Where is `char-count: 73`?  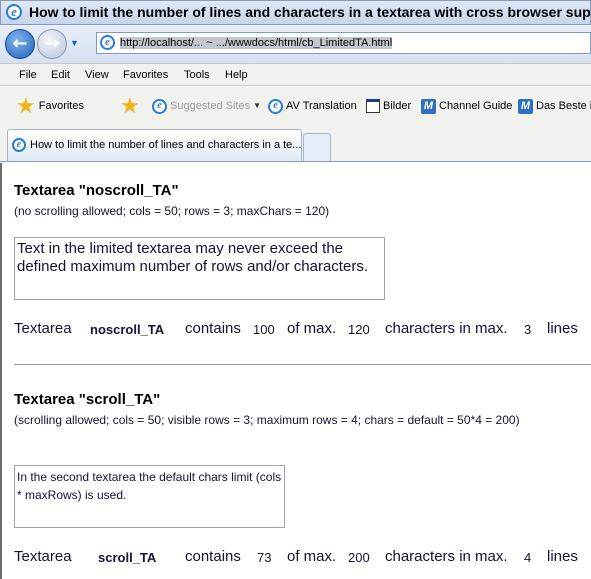
char-count: 73 is located at coordinates (264, 557).